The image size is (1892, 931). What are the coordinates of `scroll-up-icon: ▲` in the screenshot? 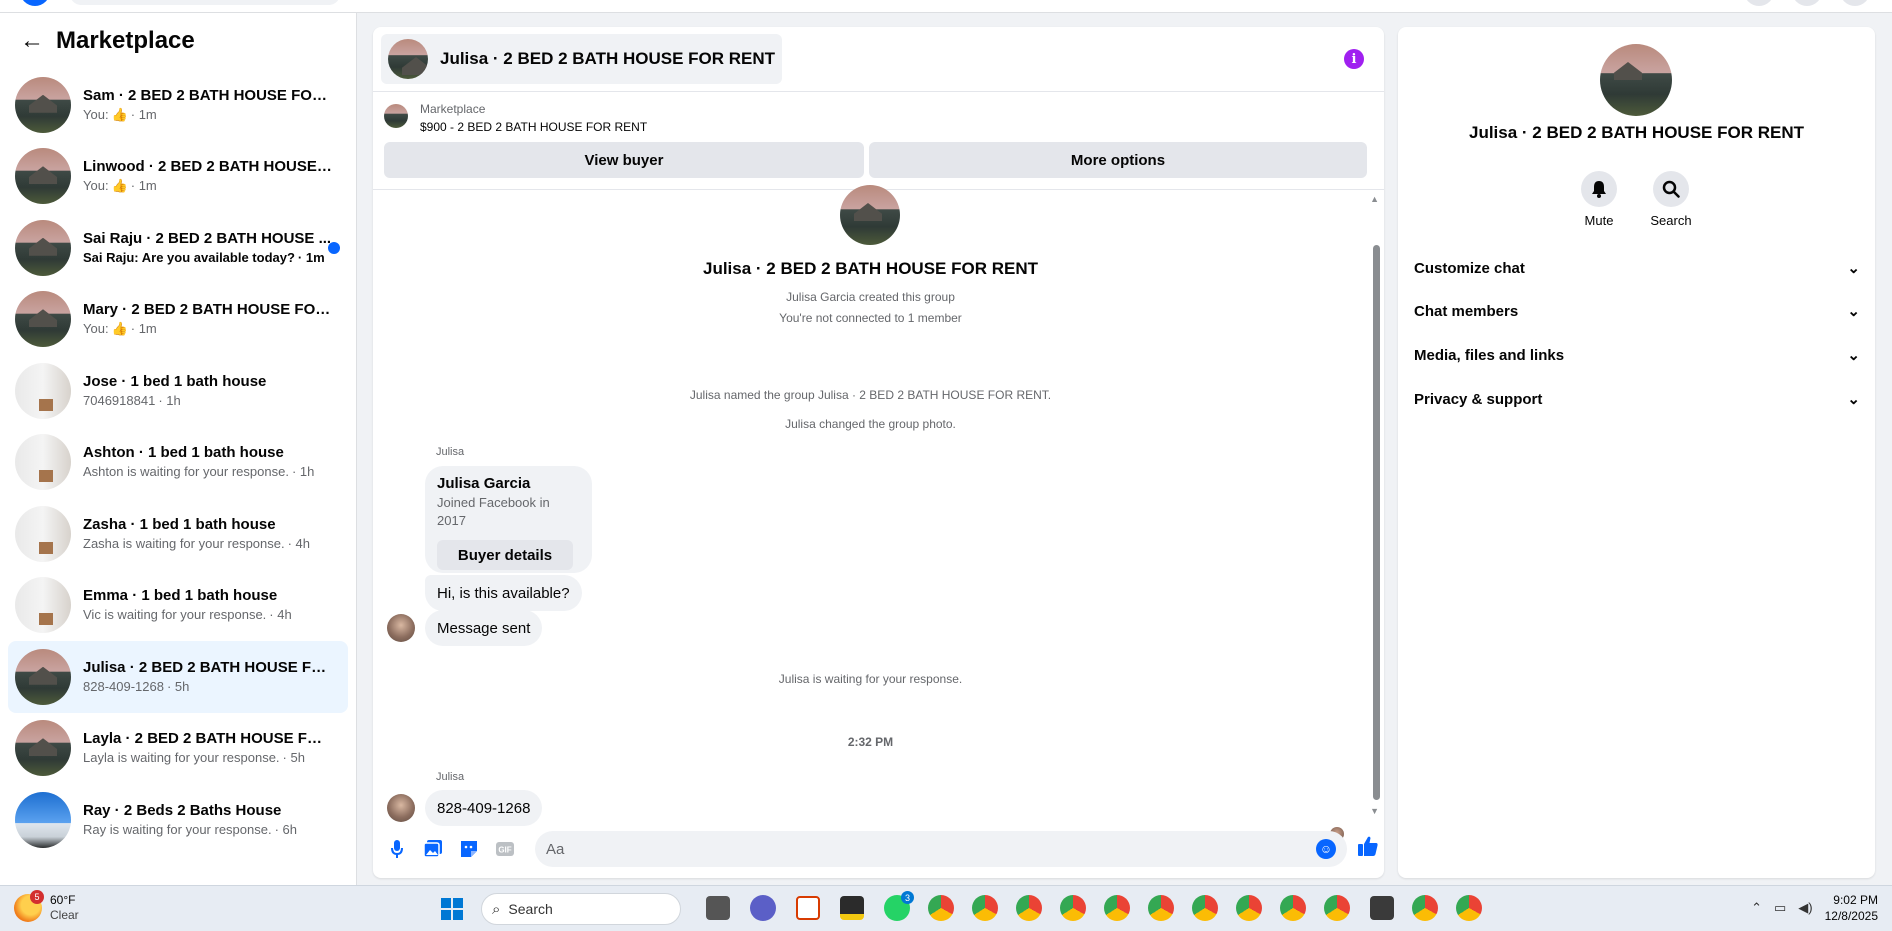 It's located at (1374, 199).